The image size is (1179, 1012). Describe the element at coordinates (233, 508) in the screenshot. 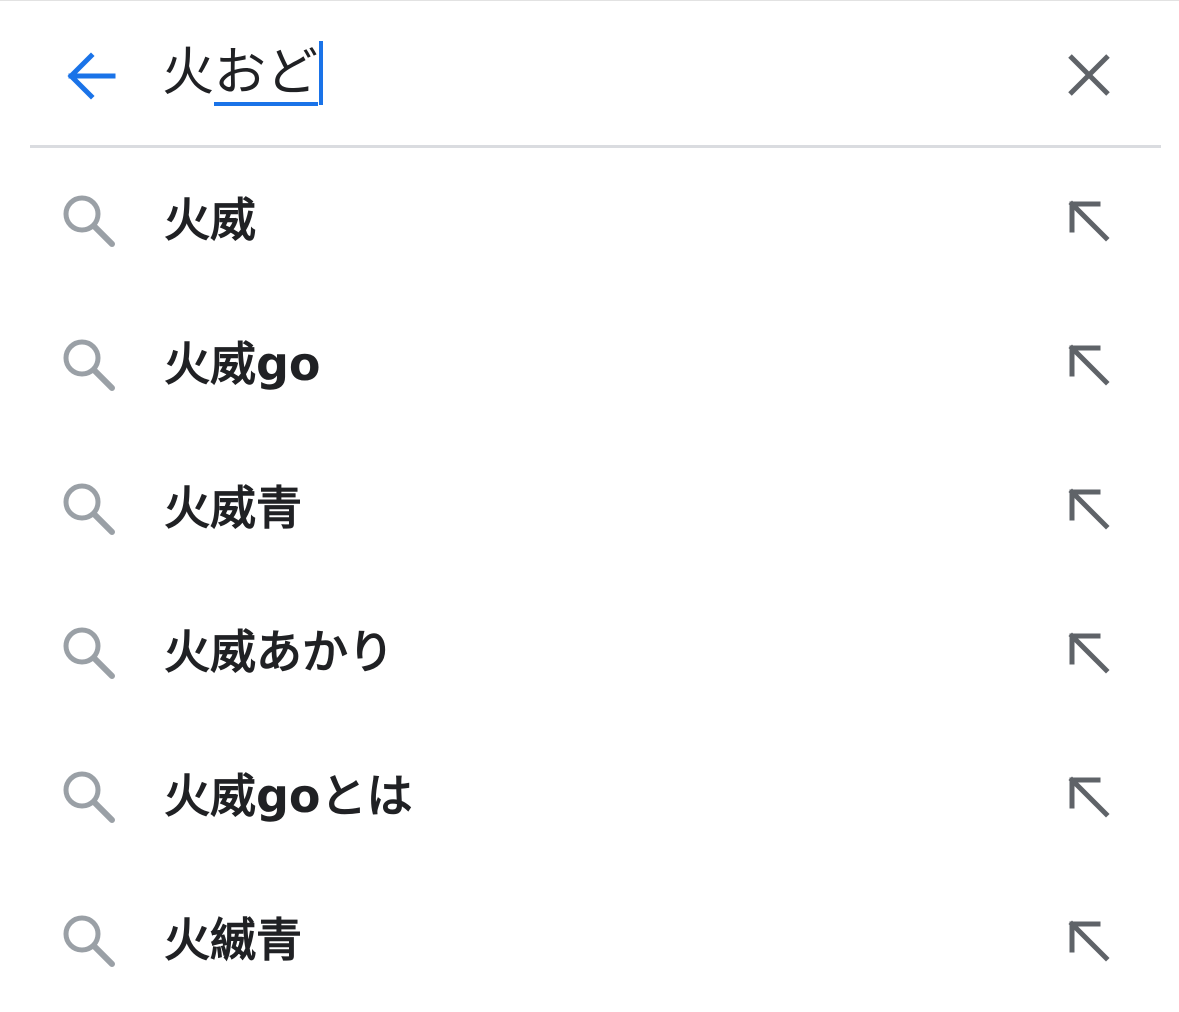

I see `suggestion-text: 火威青` at that location.